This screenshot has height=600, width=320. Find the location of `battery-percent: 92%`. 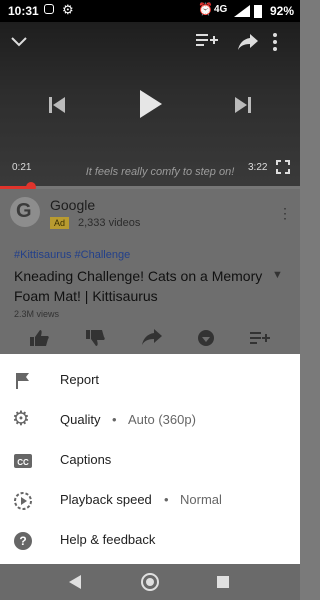

battery-percent: 92% is located at coordinates (281, 11).